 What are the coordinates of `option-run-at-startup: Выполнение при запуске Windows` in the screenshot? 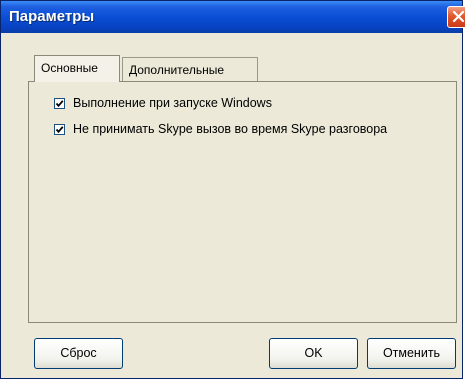 It's located at (163, 103).